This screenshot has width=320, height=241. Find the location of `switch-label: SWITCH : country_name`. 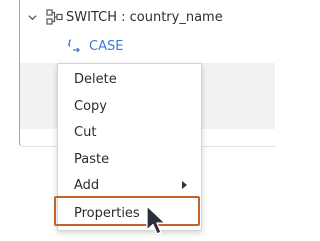

switch-label: SWITCH : country_name is located at coordinates (144, 17).